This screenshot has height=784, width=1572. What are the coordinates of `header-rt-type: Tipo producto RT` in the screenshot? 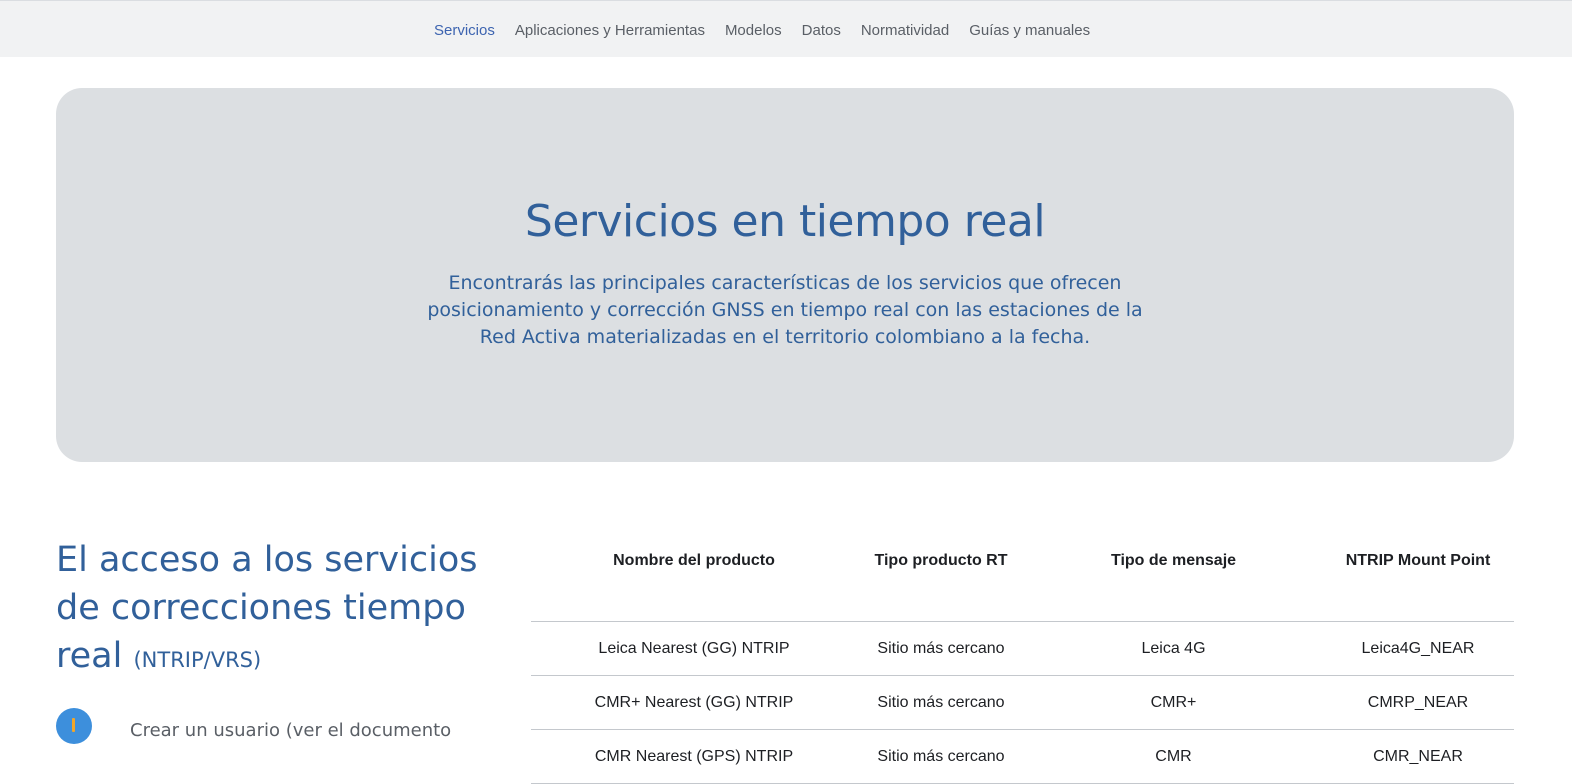 It's located at (941, 571).